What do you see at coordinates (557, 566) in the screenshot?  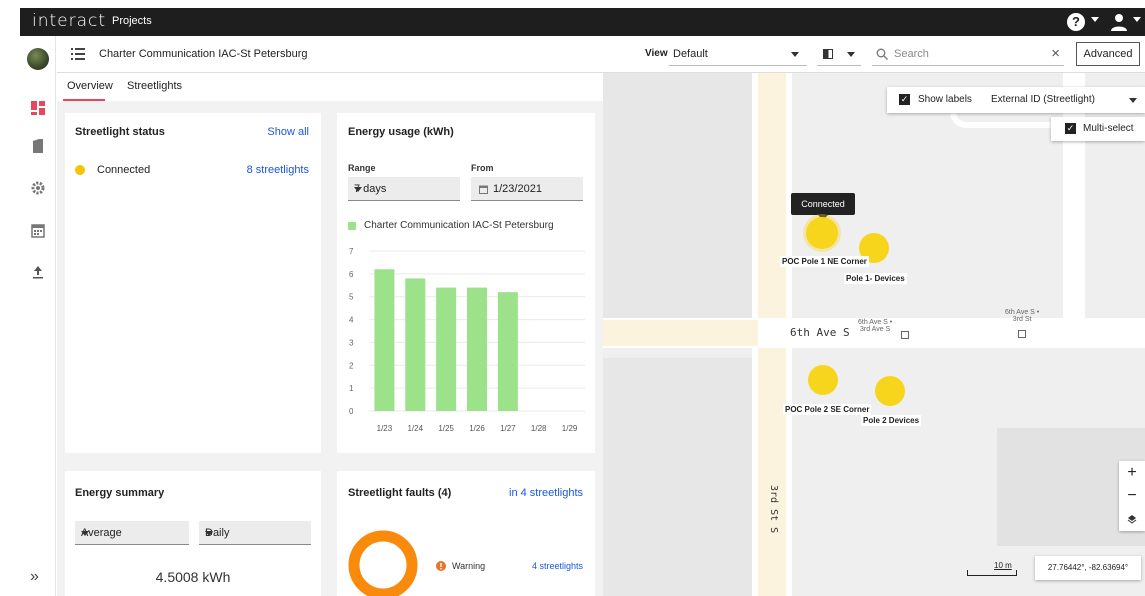 I see `warning-count-link: 4 streetlights` at bounding box center [557, 566].